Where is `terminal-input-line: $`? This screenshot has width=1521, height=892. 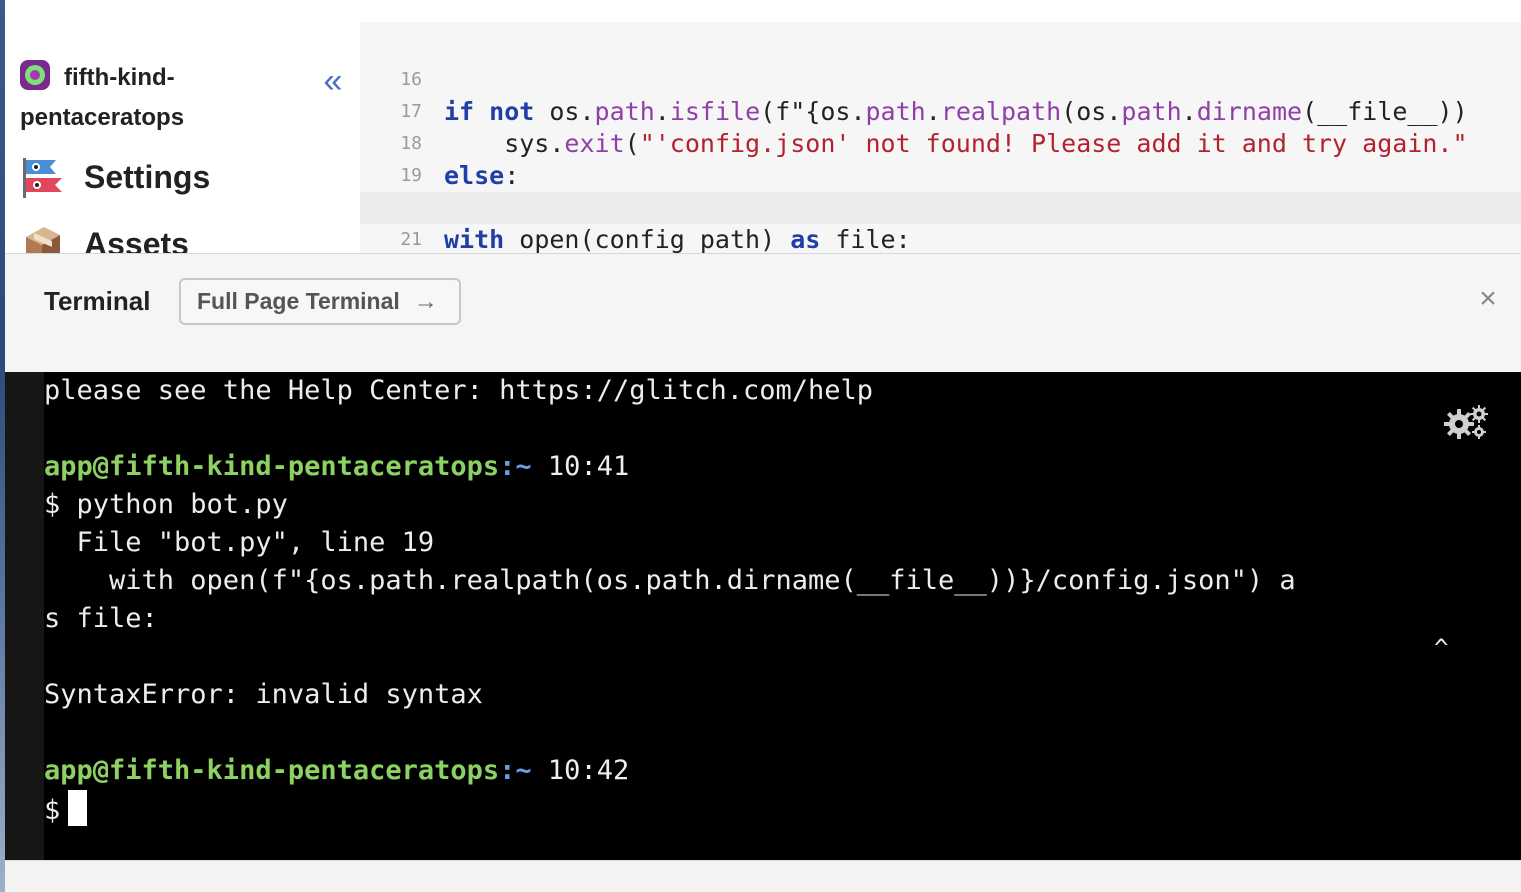 terminal-input-line: $ is located at coordinates (66, 809).